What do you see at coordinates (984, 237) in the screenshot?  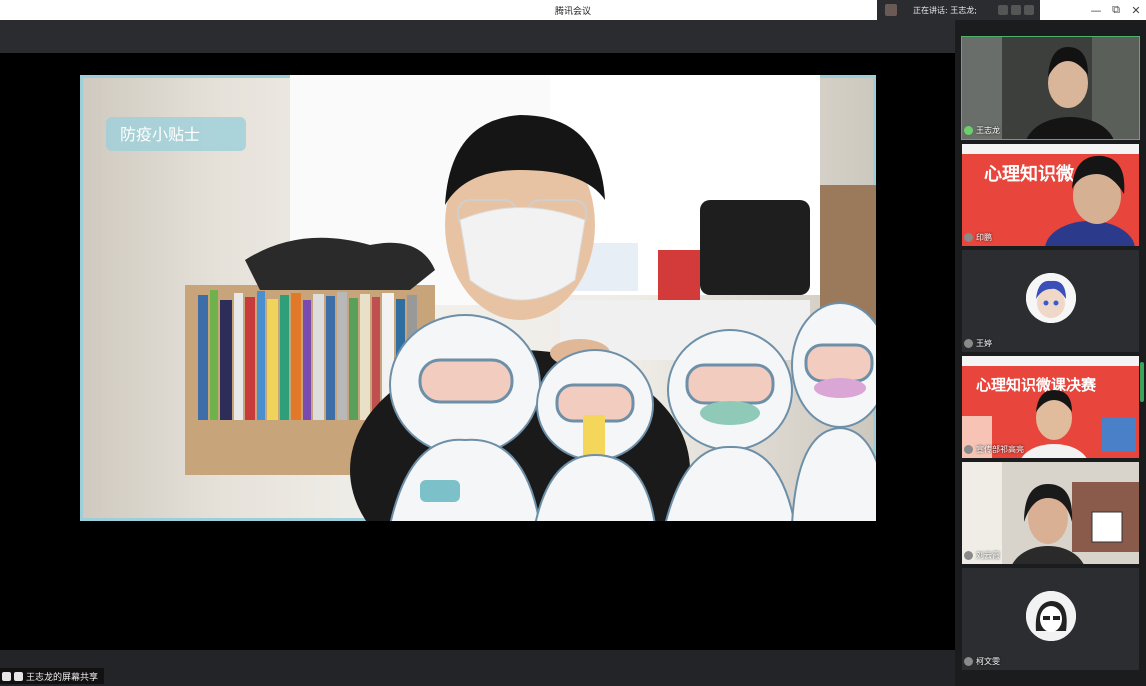 I see `participant-name: 印鹏` at bounding box center [984, 237].